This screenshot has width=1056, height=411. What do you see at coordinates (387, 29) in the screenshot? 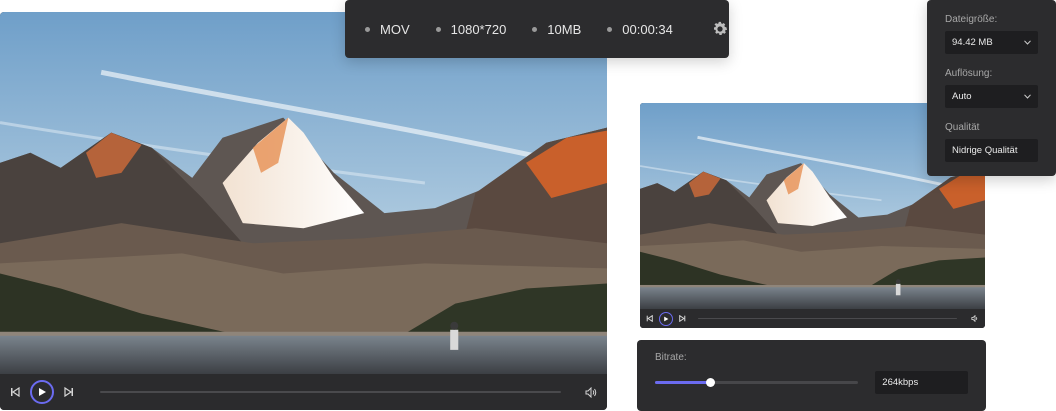
I see `format-info: MOV` at bounding box center [387, 29].